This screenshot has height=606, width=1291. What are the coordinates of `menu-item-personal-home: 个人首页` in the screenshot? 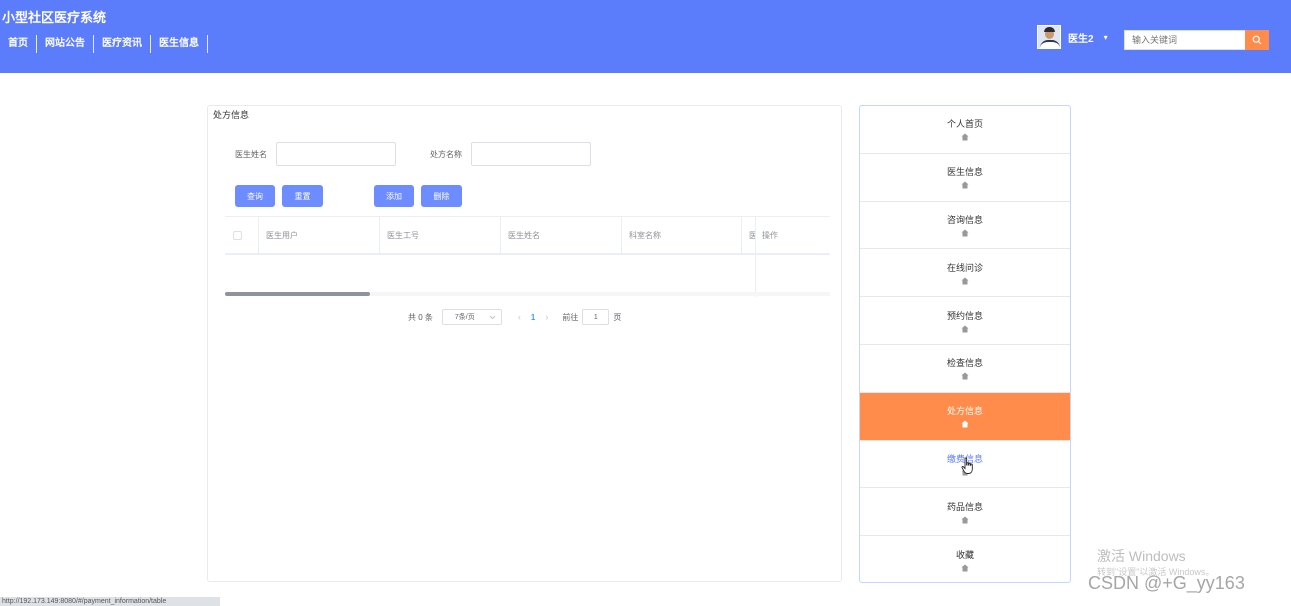 It's located at (965, 130).